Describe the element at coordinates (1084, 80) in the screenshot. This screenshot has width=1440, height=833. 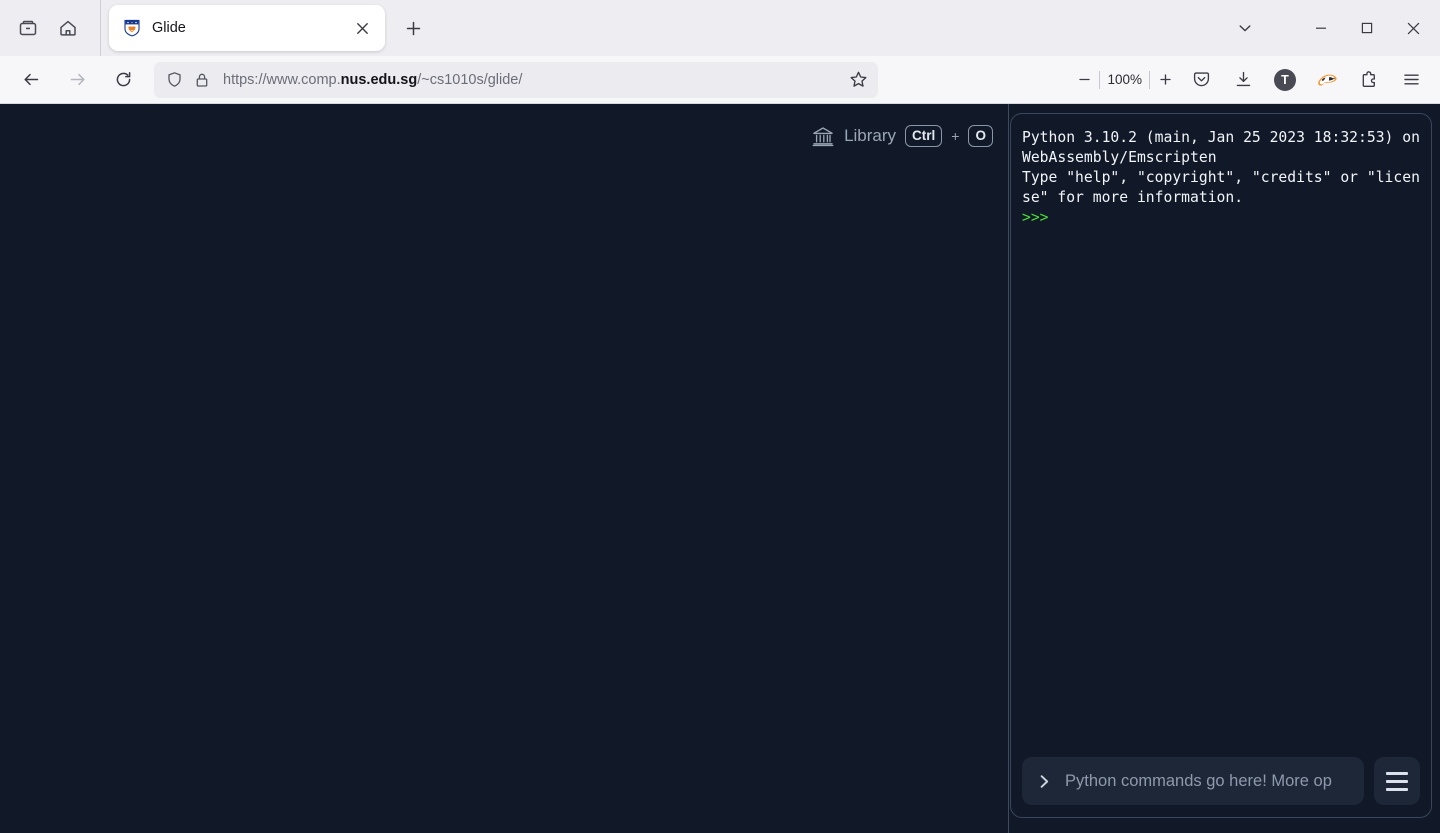
I see `zoom-out-button` at that location.